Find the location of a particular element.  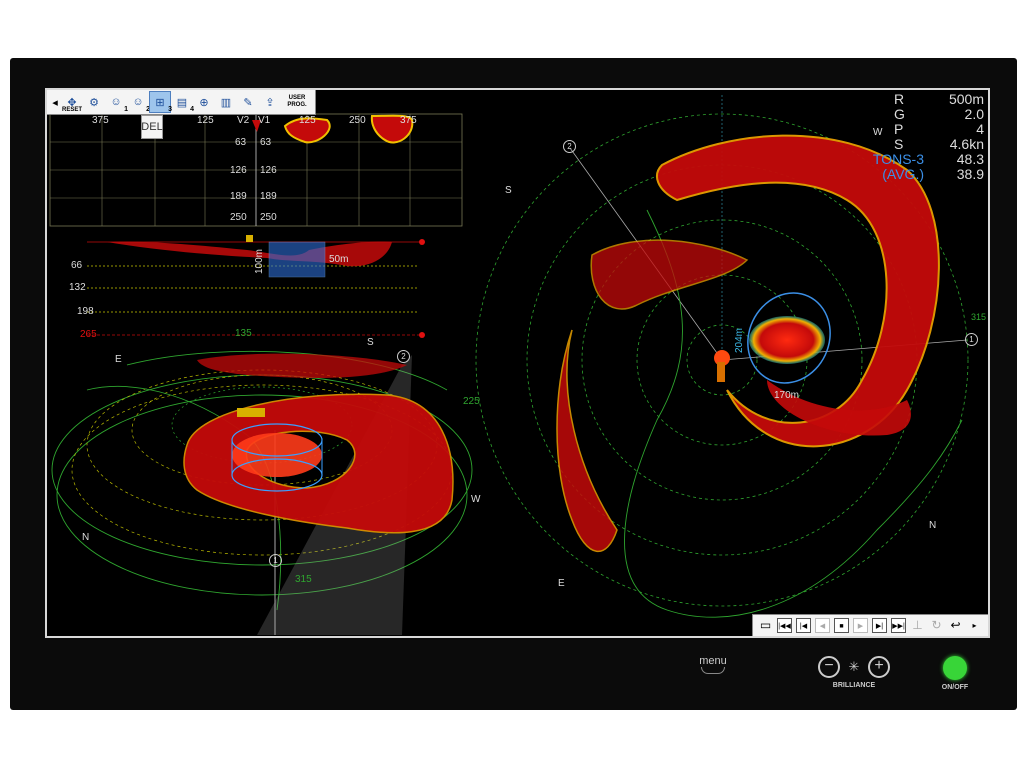

plan-compass-n: N is located at coordinates (933, 525).